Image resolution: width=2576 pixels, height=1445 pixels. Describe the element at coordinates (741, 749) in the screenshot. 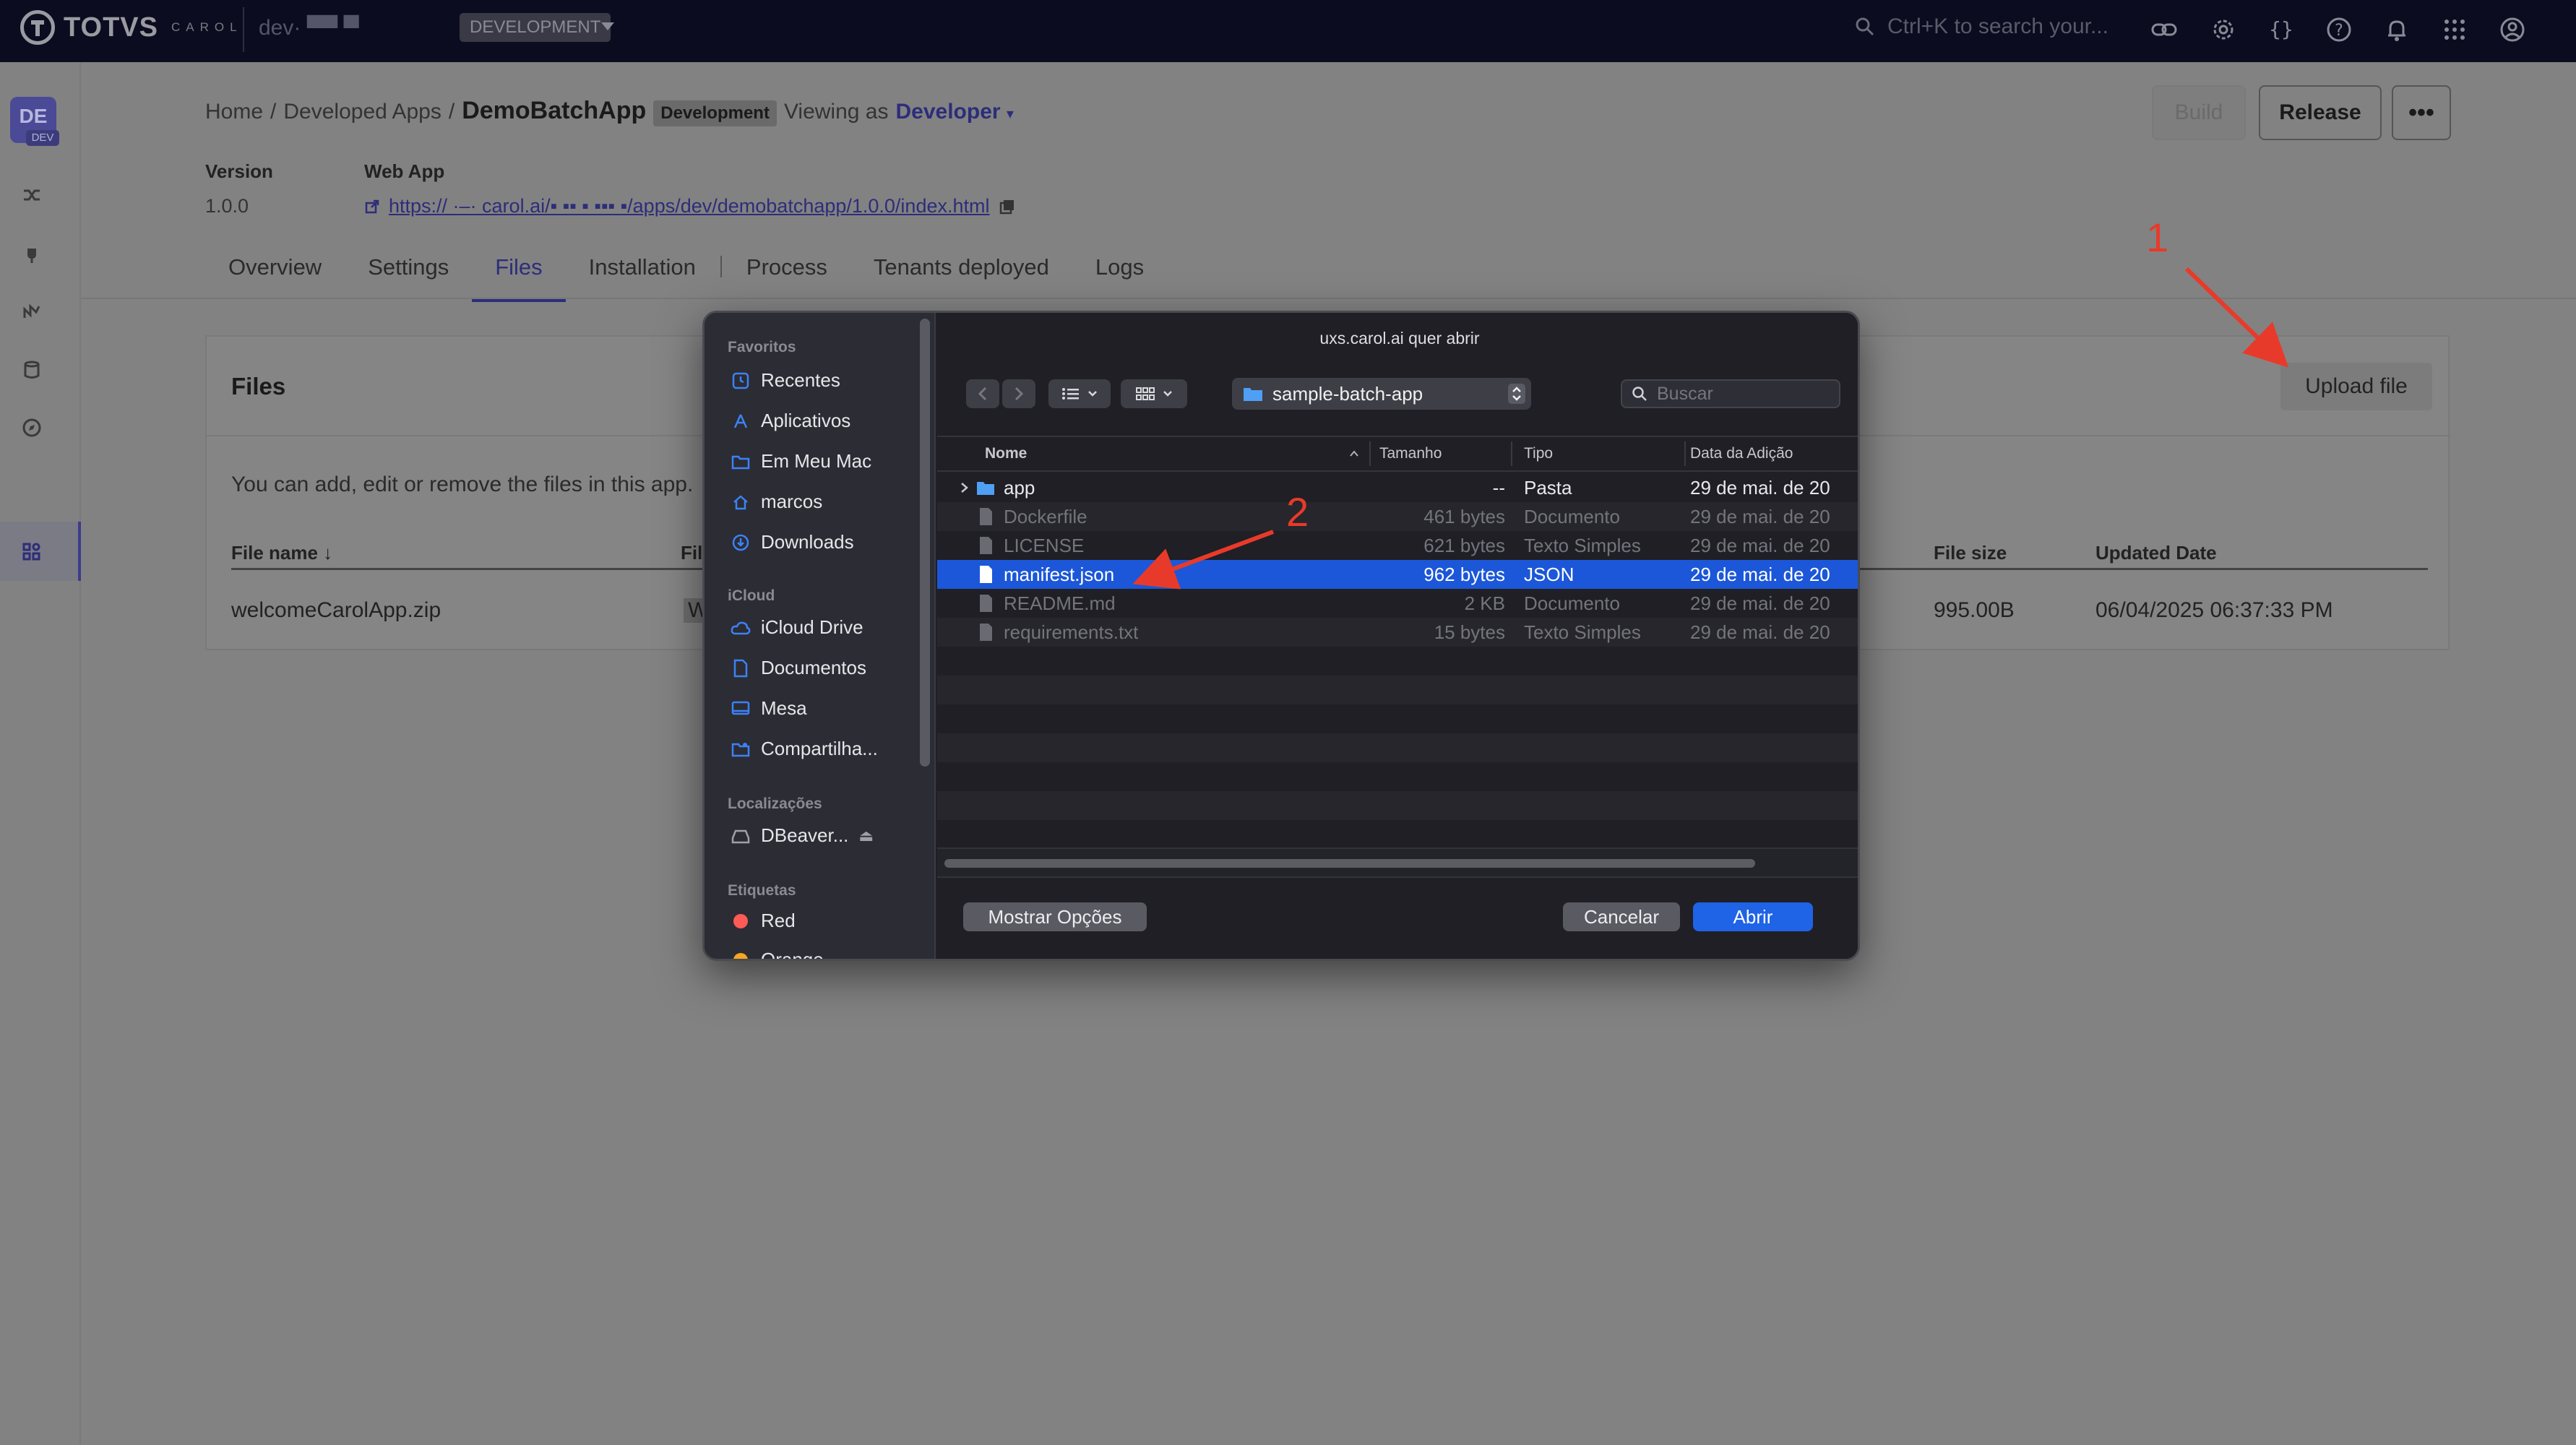

I see `shared-folder-icon` at that location.